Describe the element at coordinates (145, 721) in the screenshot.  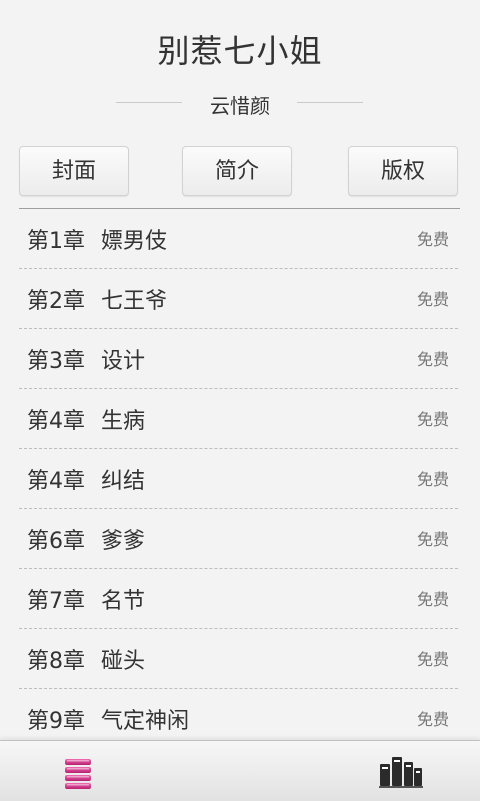
I see `chapter-name: 气定神闲` at that location.